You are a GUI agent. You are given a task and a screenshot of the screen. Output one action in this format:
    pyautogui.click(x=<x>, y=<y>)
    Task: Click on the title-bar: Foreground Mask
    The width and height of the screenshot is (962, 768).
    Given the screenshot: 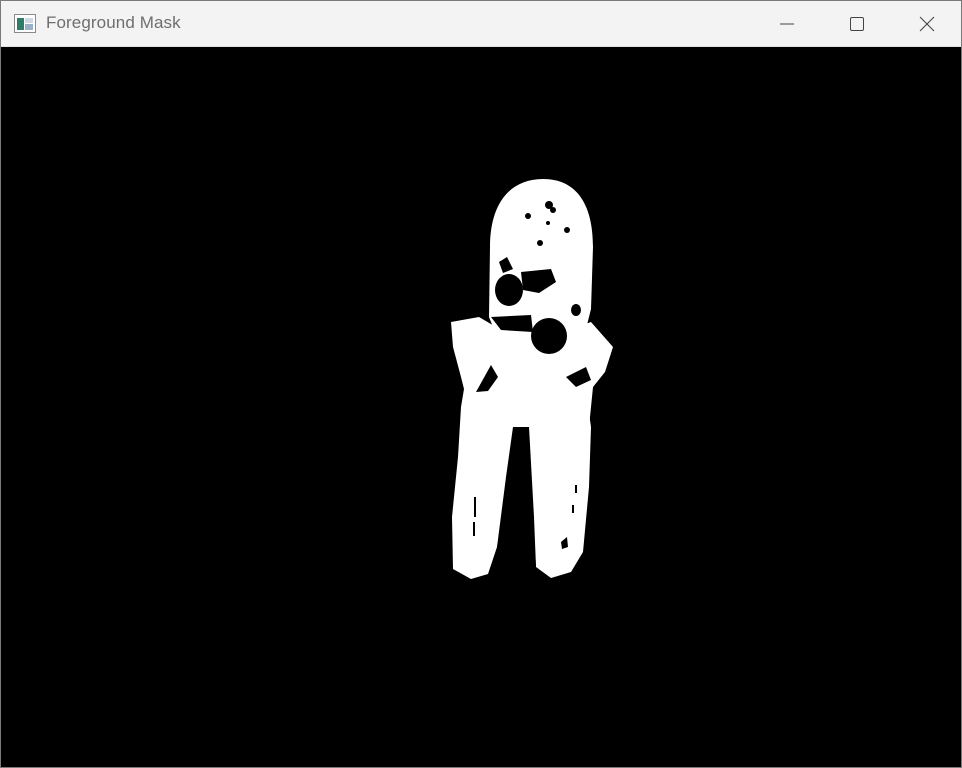 What is the action you would take?
    pyautogui.click(x=481, y=24)
    